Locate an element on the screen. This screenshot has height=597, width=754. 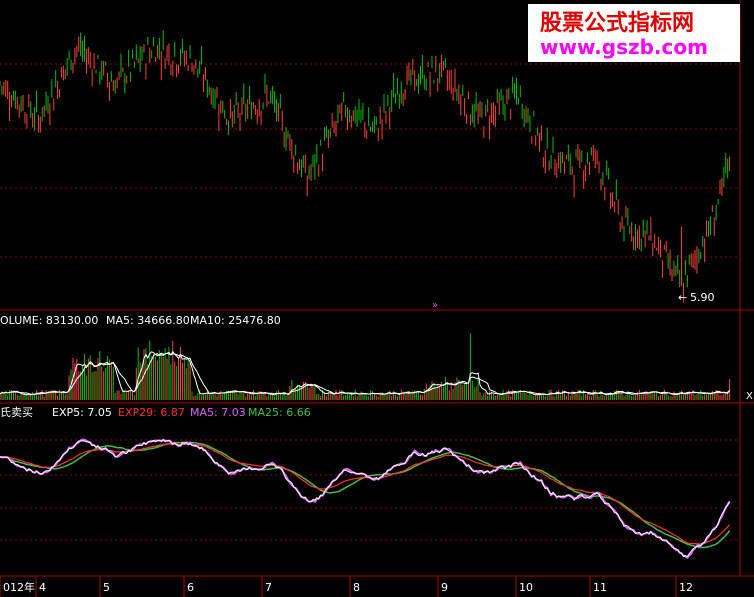
scroll-marker-icon: » is located at coordinates (435, 305).